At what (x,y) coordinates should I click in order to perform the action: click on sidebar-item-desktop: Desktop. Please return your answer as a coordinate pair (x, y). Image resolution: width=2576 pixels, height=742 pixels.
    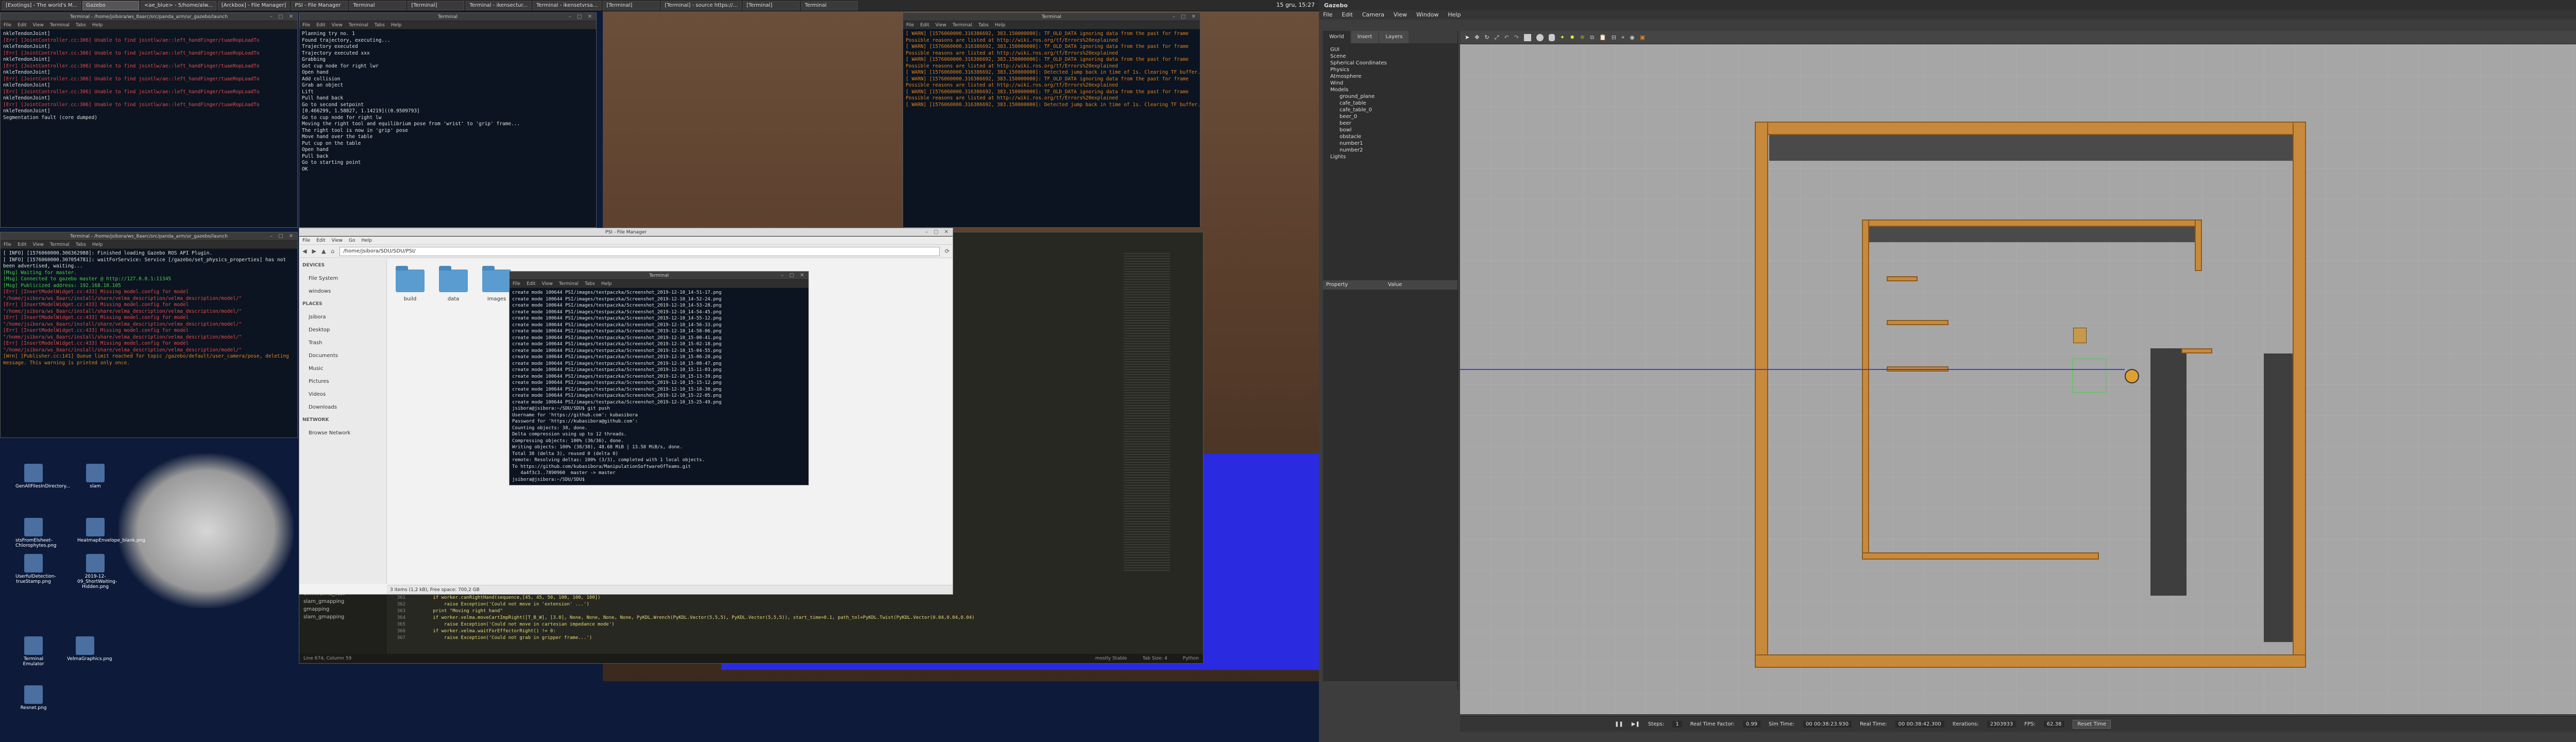
    Looking at the image, I should click on (343, 330).